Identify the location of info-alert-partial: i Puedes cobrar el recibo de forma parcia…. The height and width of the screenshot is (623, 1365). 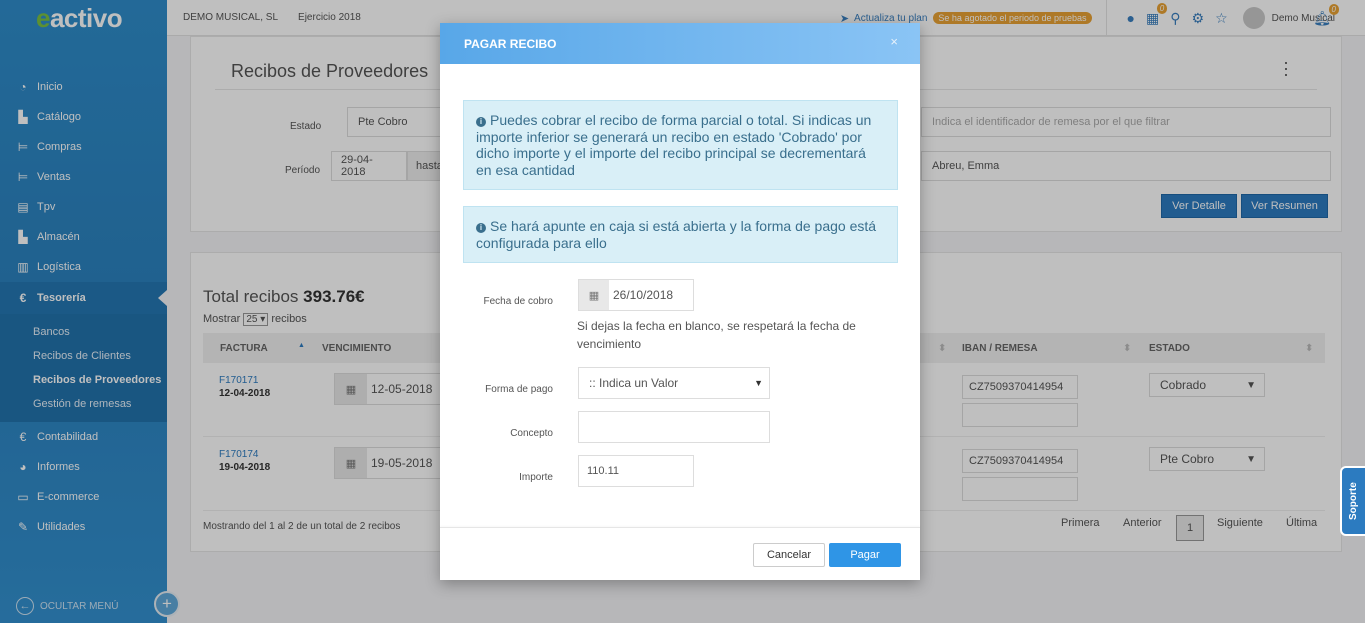
(680, 145).